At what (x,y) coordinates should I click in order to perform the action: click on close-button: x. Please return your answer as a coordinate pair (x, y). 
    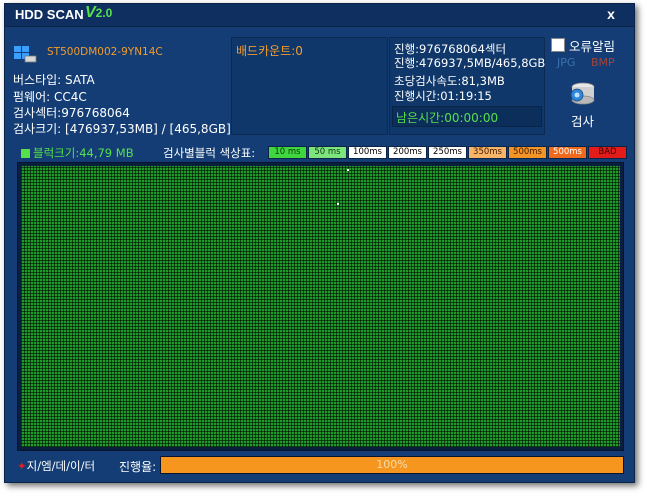
    Looking at the image, I should click on (611, 15).